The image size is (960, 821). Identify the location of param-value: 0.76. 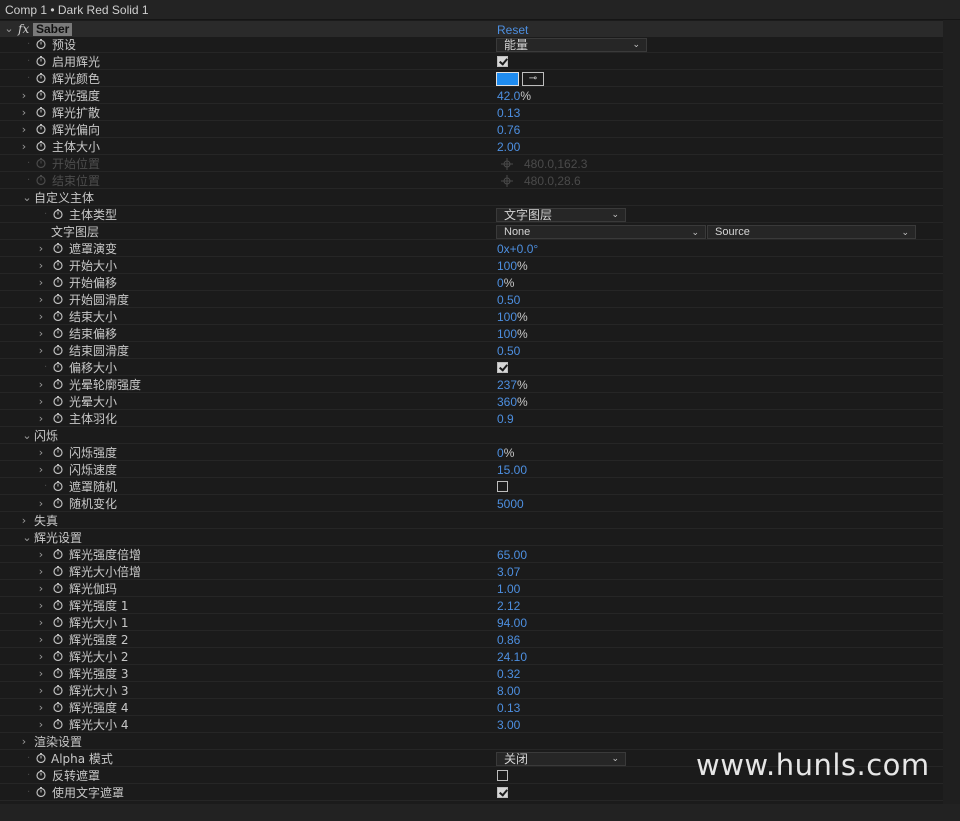
(508, 130).